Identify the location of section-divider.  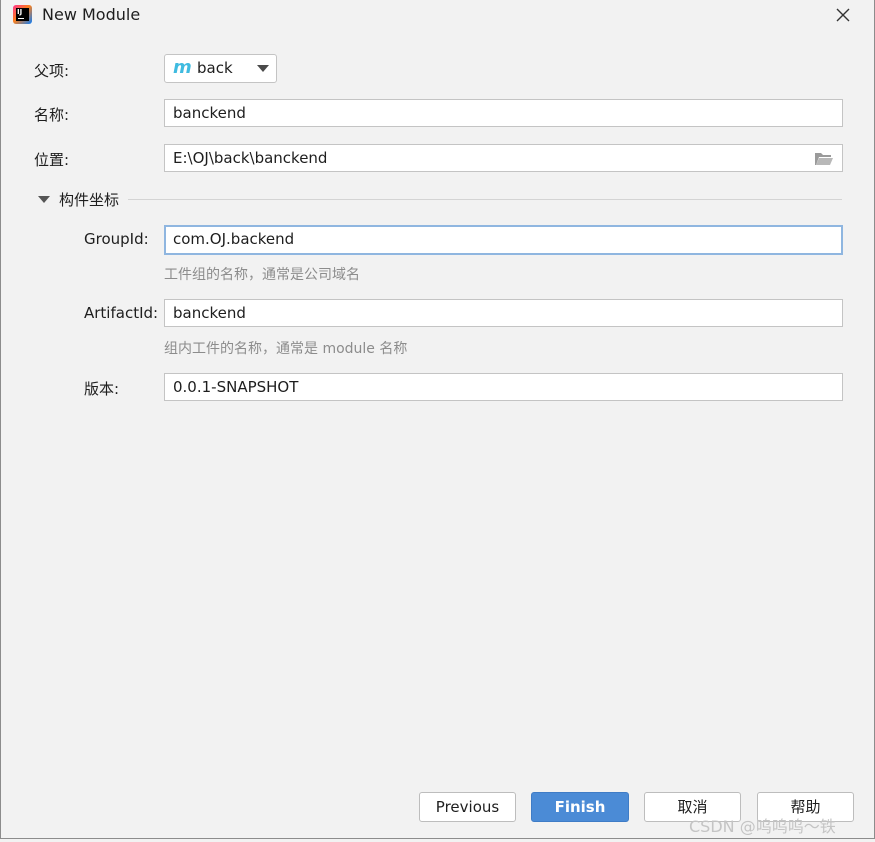
(485, 199).